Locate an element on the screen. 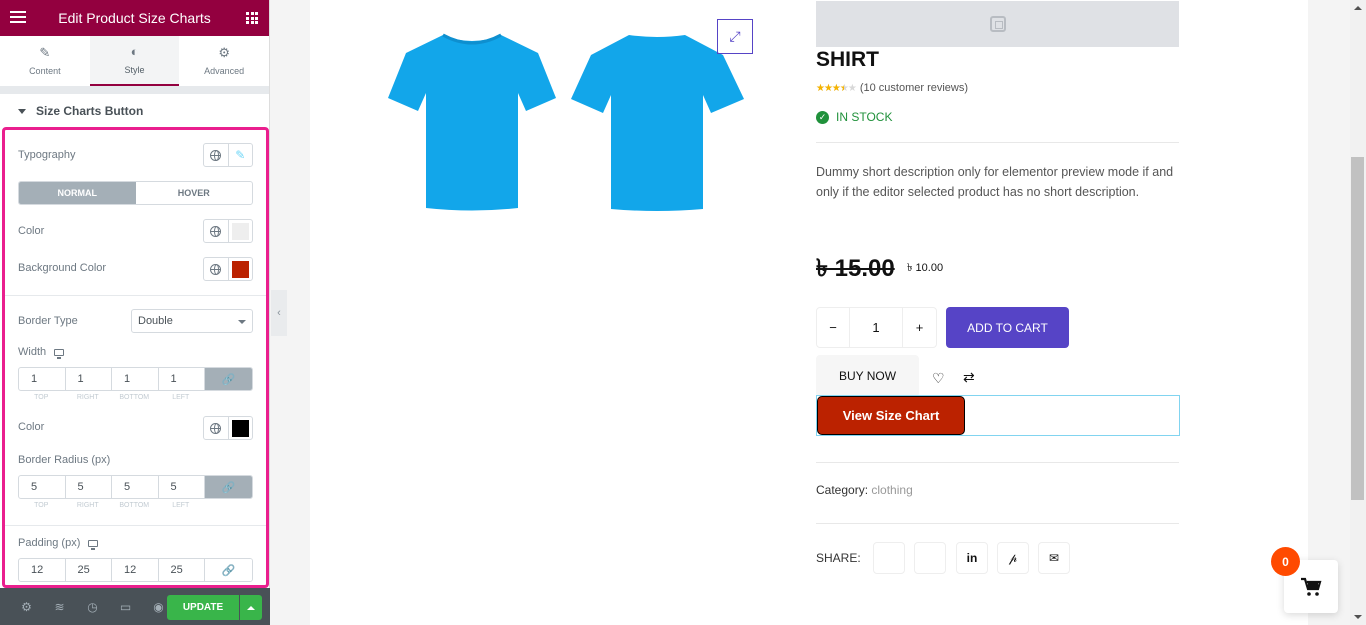 This screenshot has height=625, width=1366. compare-arrows-icon: ⇄ is located at coordinates (969, 377).